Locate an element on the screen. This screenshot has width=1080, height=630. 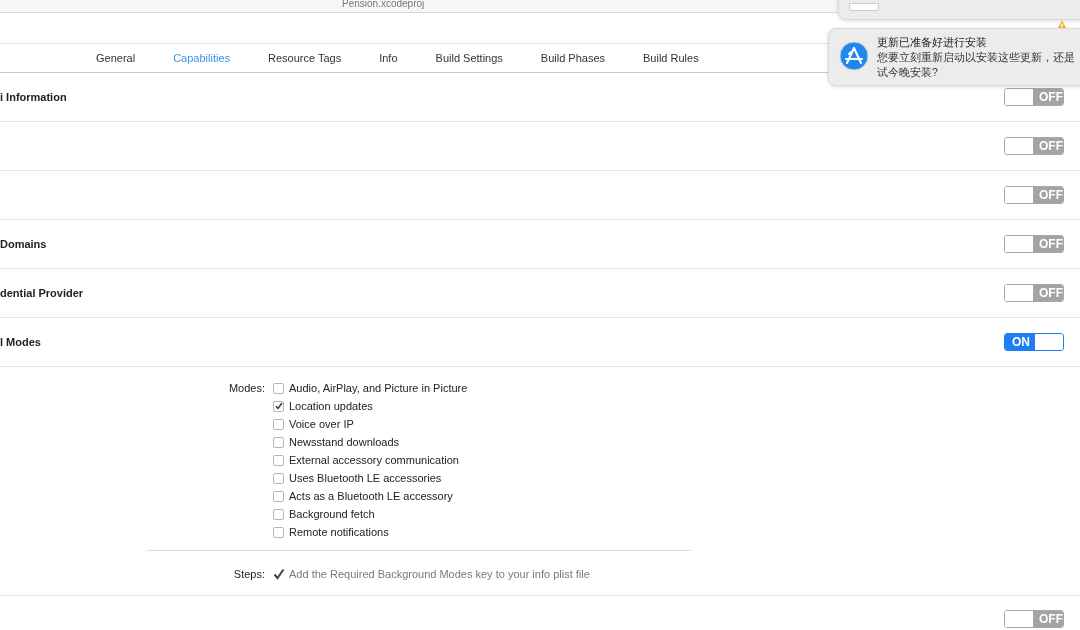
checkbox-label: Location updates is located at coordinates (331, 406).